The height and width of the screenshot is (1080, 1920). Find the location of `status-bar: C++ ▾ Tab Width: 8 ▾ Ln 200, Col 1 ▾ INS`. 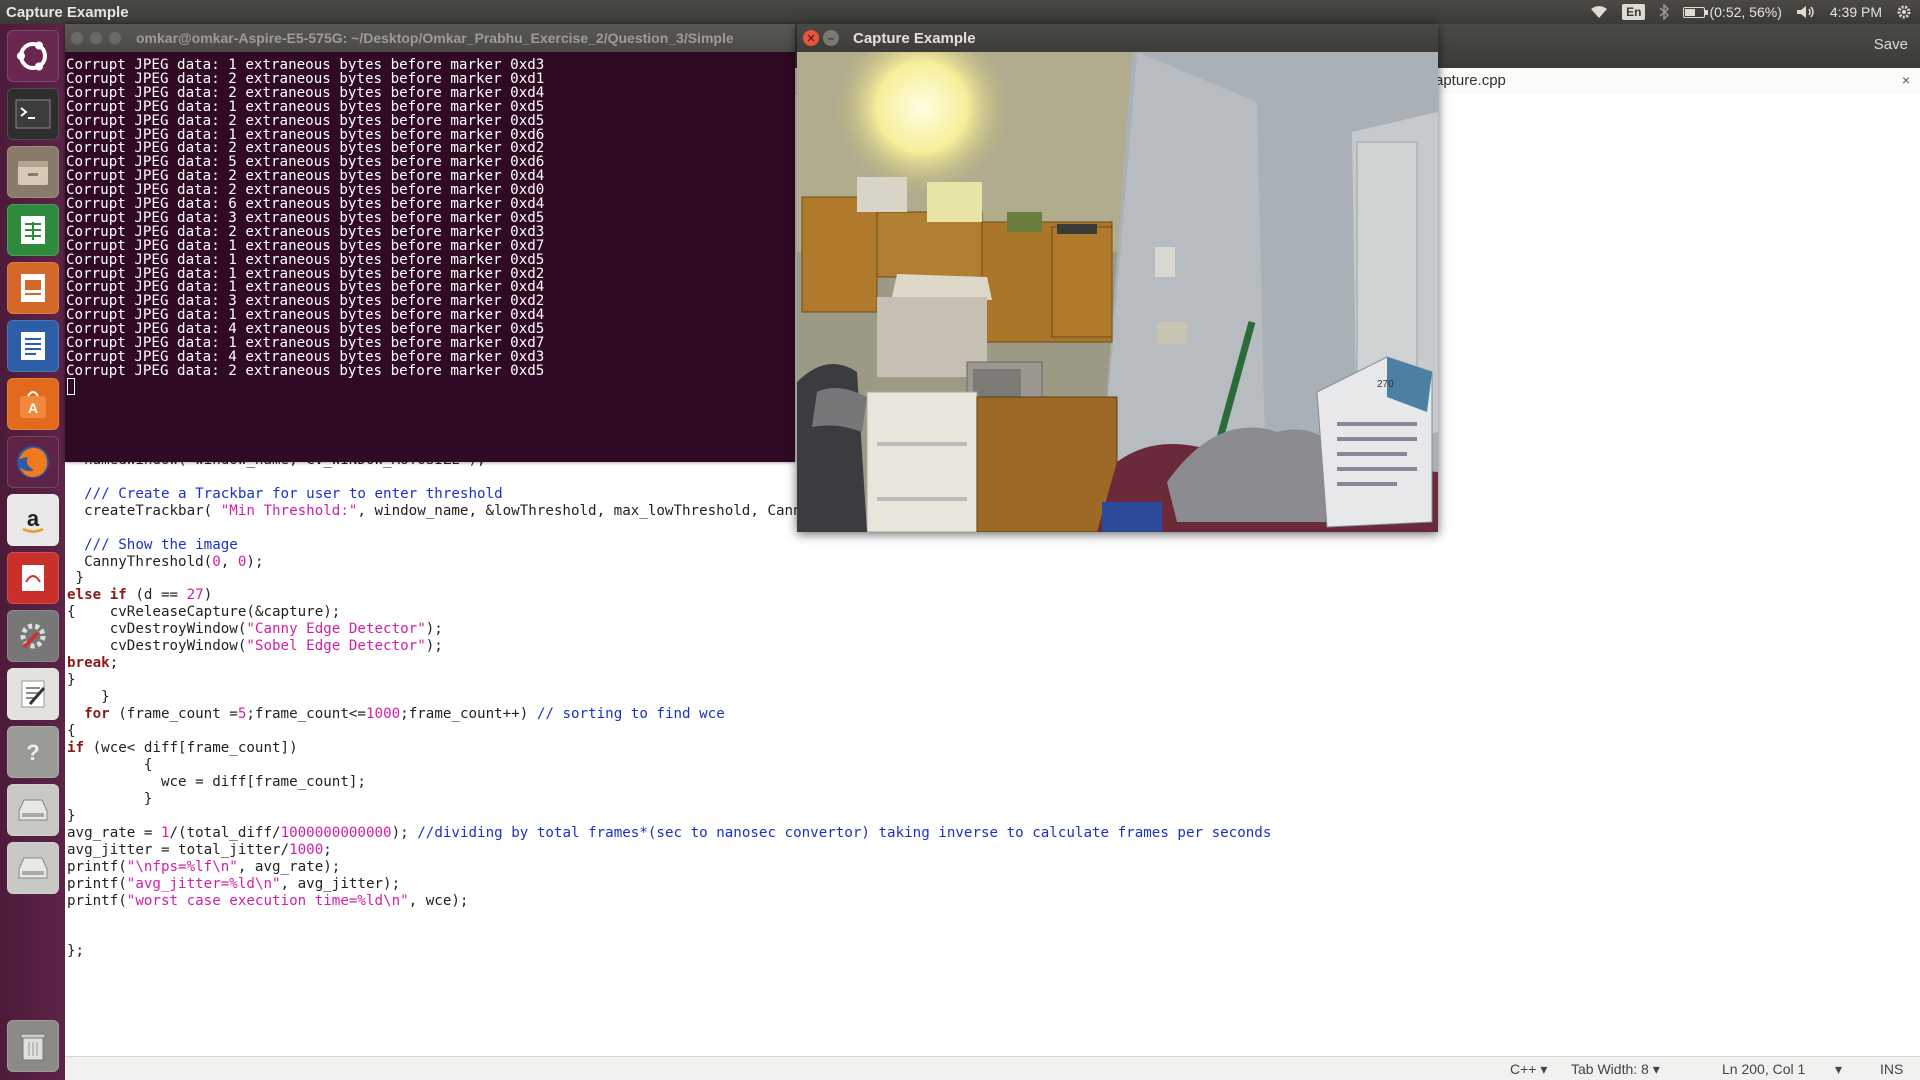

status-bar: C++ ▾ Tab Width: 8 ▾ Ln 200, Col 1 ▾ INS is located at coordinates (992, 1068).